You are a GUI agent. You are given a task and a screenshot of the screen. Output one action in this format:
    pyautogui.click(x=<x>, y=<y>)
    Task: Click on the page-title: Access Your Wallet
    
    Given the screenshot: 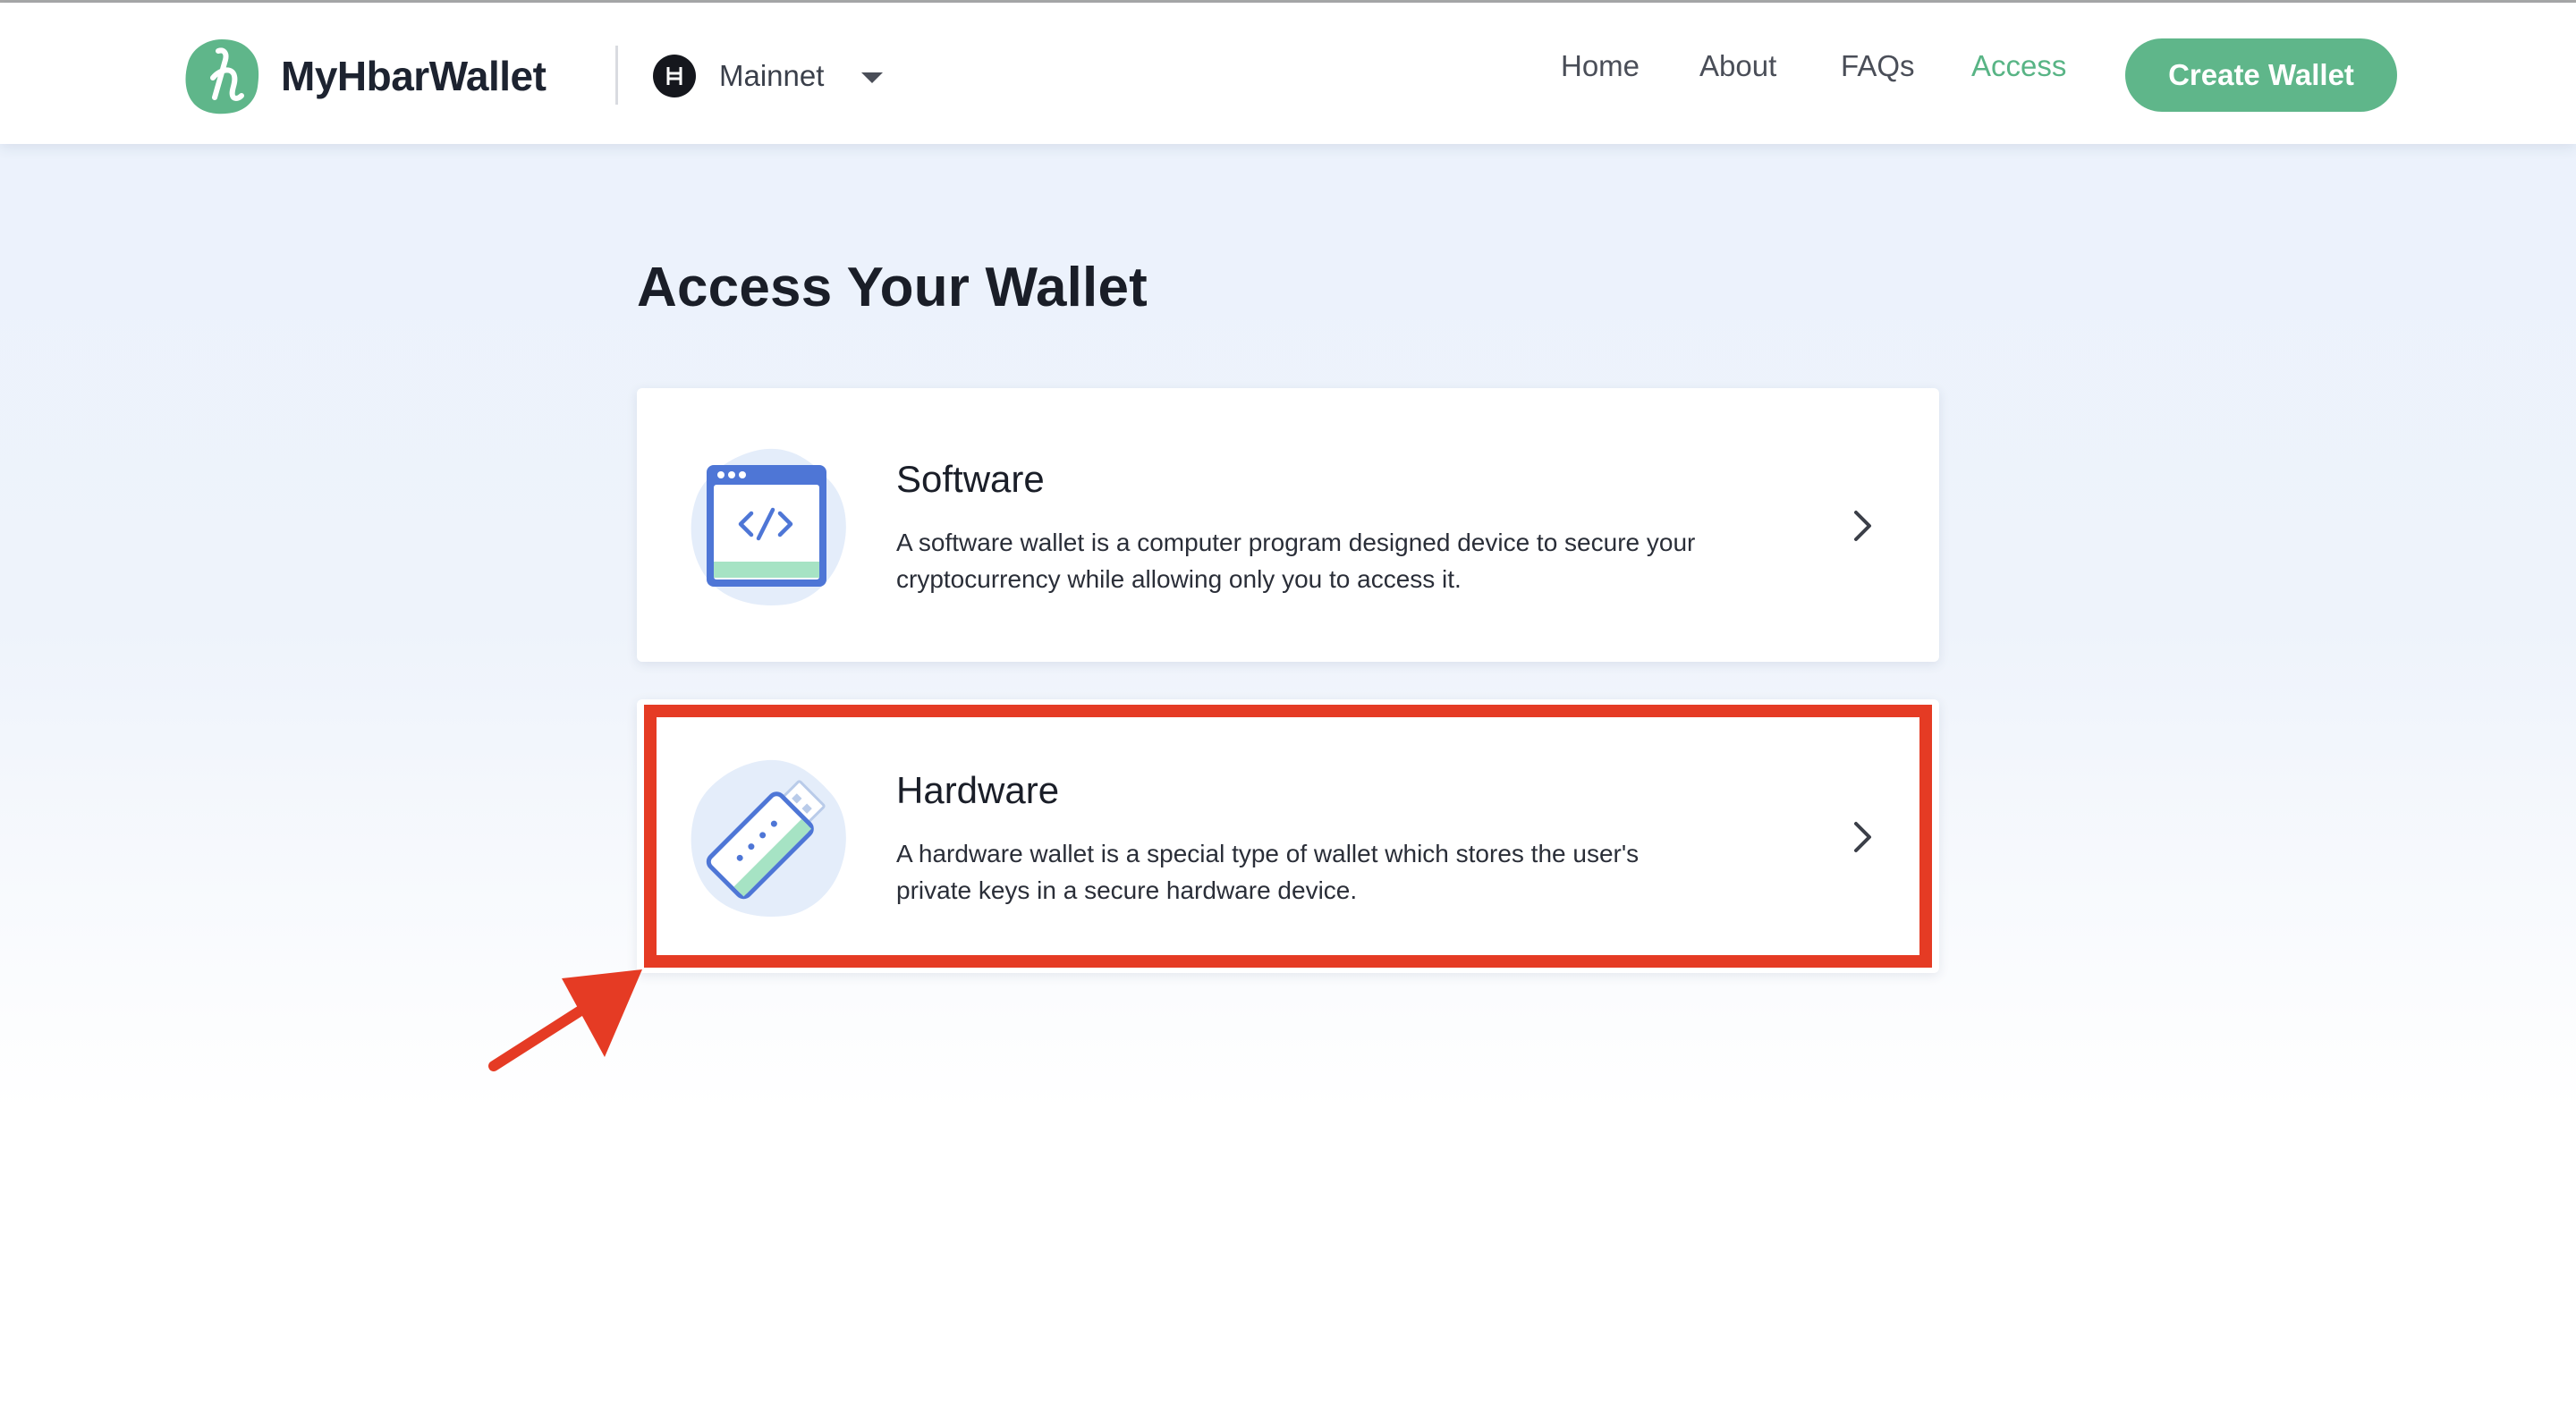 What is the action you would take?
    pyautogui.click(x=892, y=287)
    